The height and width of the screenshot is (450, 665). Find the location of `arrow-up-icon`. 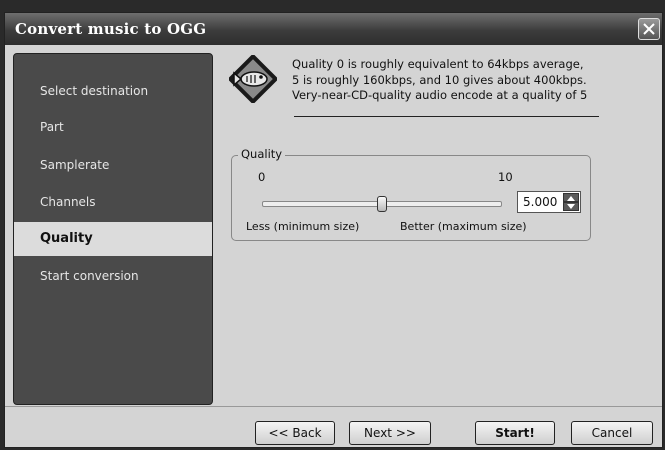

arrow-up-icon is located at coordinates (571, 198).